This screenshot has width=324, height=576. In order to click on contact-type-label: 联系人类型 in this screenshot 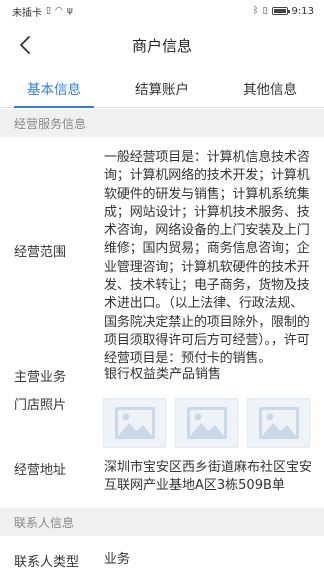, I will do `click(47, 562)`.